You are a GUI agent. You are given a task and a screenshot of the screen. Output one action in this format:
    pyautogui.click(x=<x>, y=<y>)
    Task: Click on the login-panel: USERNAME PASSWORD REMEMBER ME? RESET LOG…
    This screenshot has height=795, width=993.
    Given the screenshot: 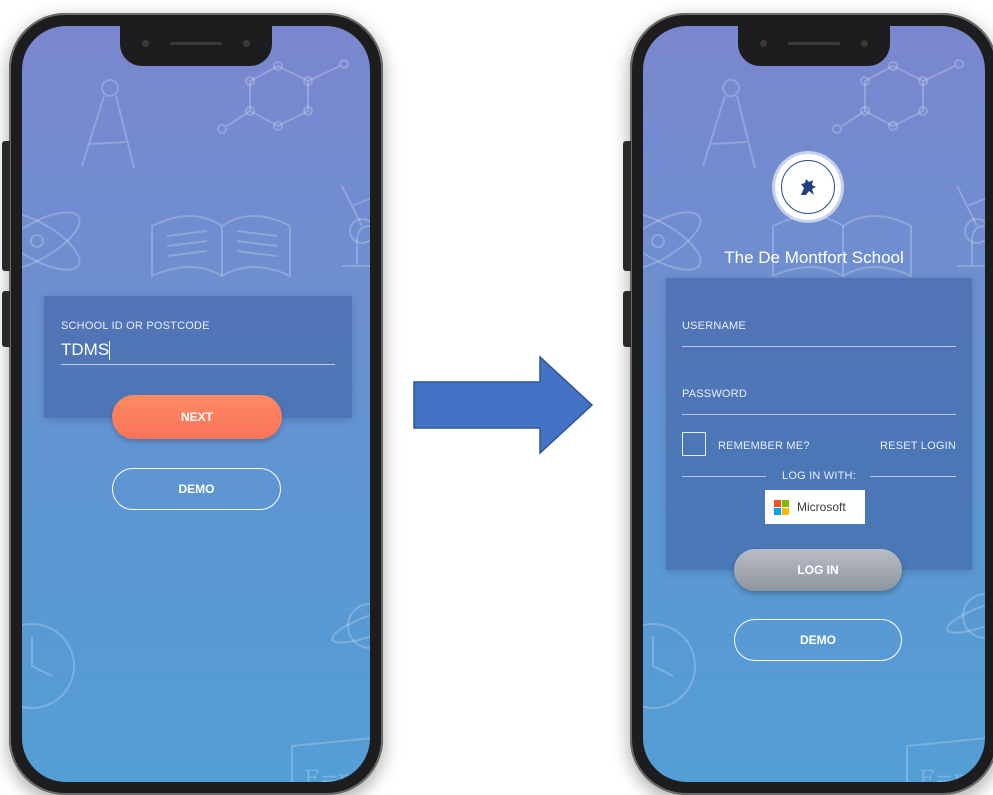 What is the action you would take?
    pyautogui.click(x=819, y=424)
    